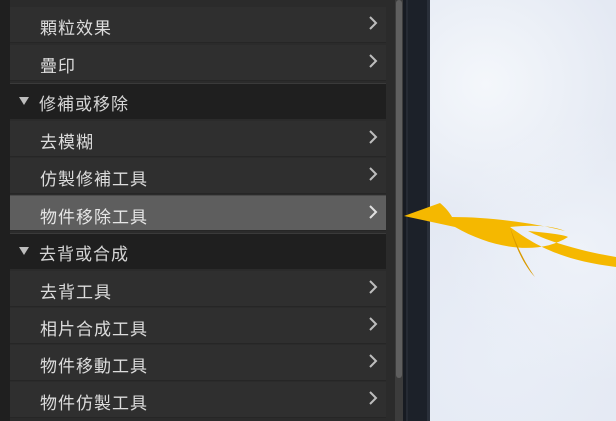 This screenshot has height=421, width=616. Describe the element at coordinates (198, 63) in the screenshot. I see `menu-item-overprint: 疊印` at that location.